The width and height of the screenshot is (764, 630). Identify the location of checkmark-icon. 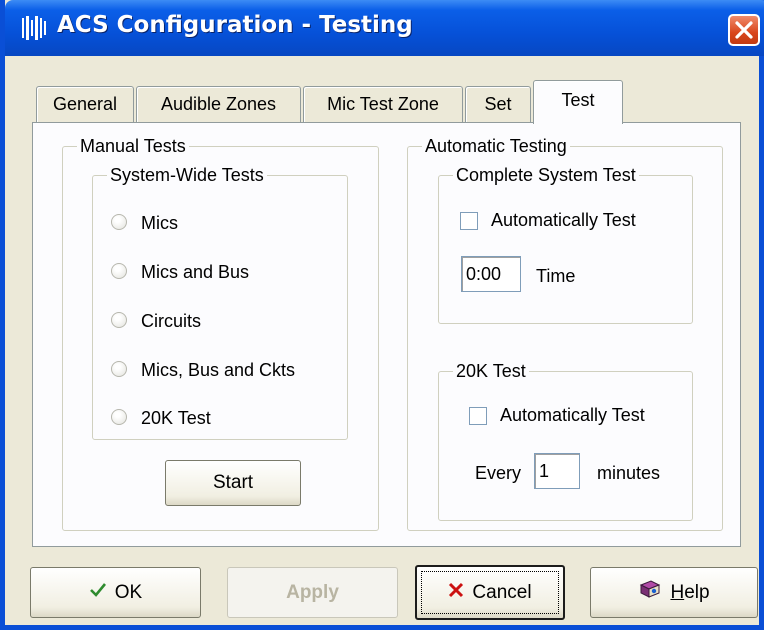
(98, 593).